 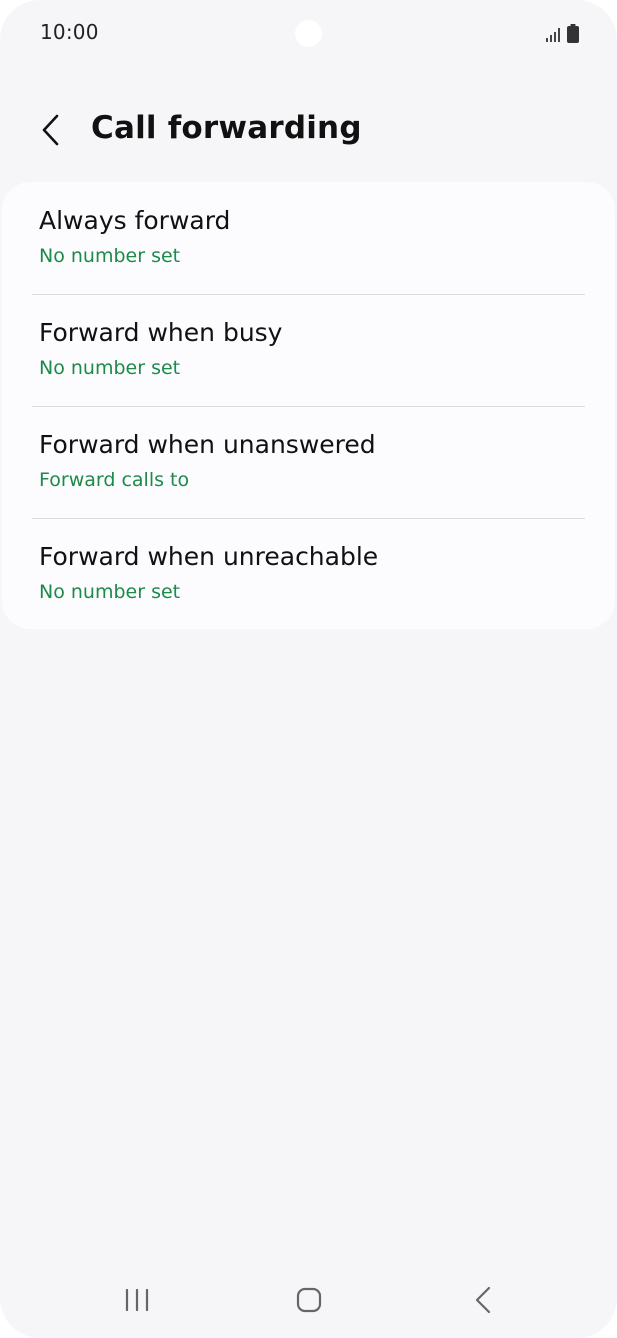 What do you see at coordinates (308, 574) in the screenshot?
I see `option-forward-when-unreachable: Forward when unreachable No number set` at bounding box center [308, 574].